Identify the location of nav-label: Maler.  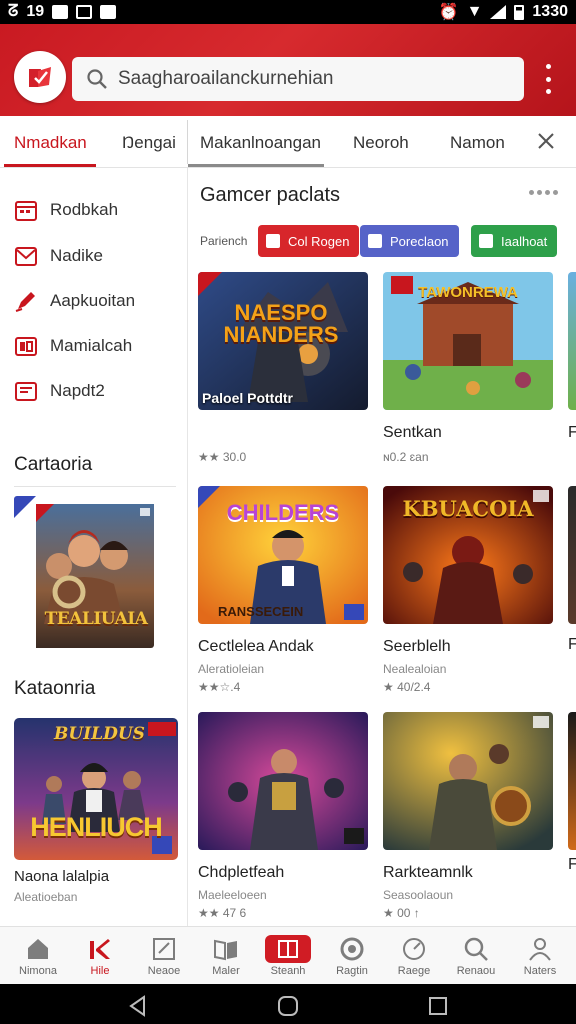
(226, 971).